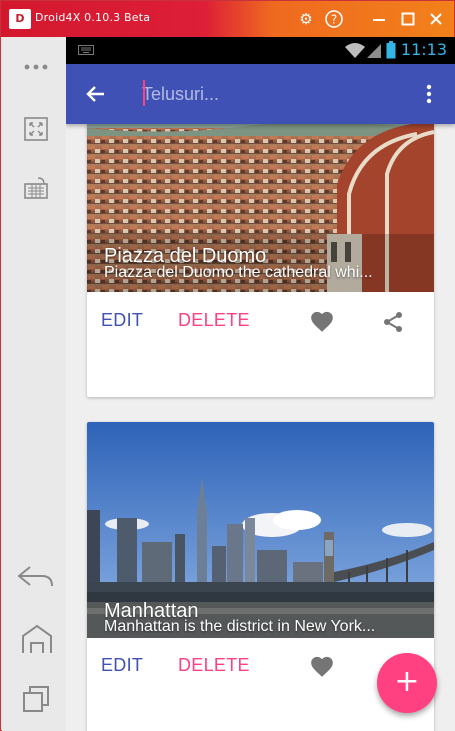  What do you see at coordinates (144, 93) in the screenshot?
I see `text-cursor` at bounding box center [144, 93].